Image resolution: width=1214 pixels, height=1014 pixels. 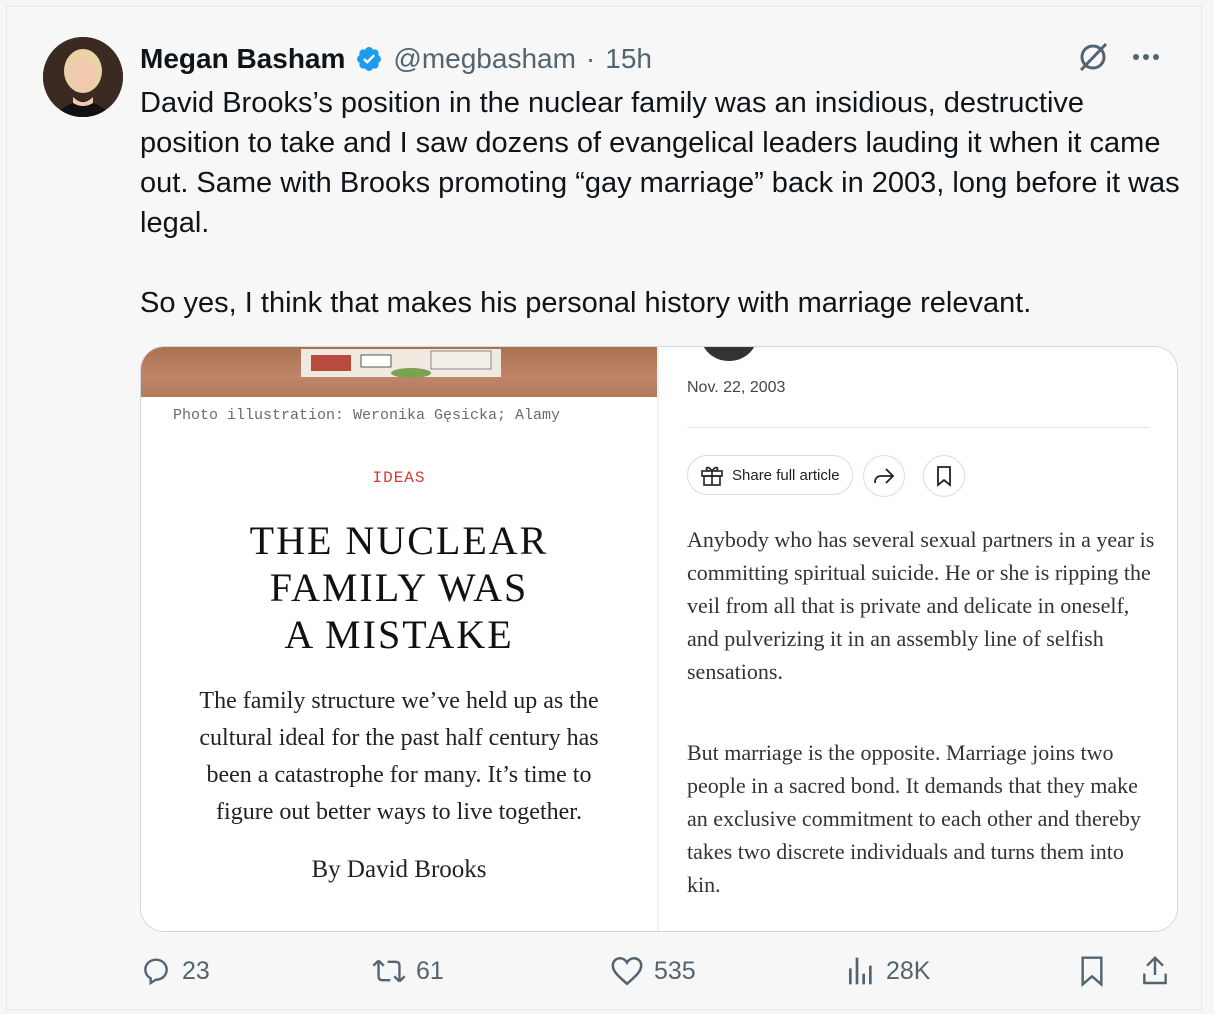 I want to click on like-count: 535, so click(x=675, y=970).